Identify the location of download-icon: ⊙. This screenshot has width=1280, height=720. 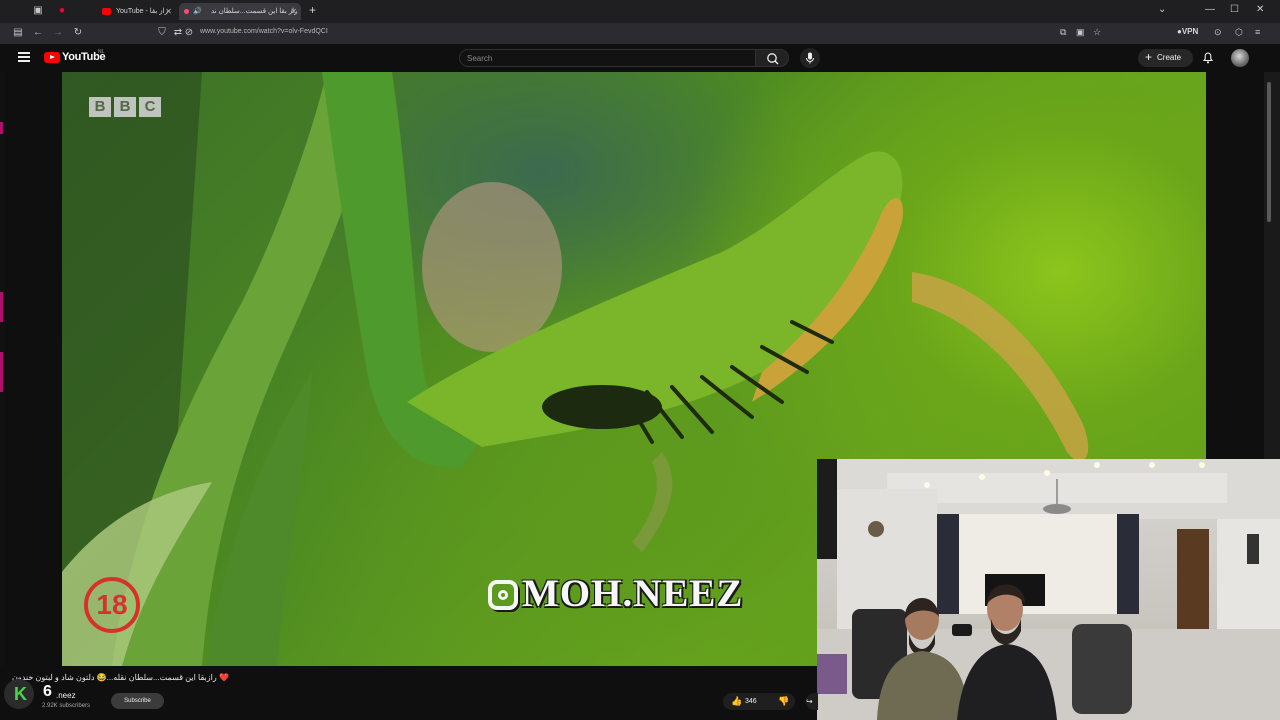
(1218, 32).